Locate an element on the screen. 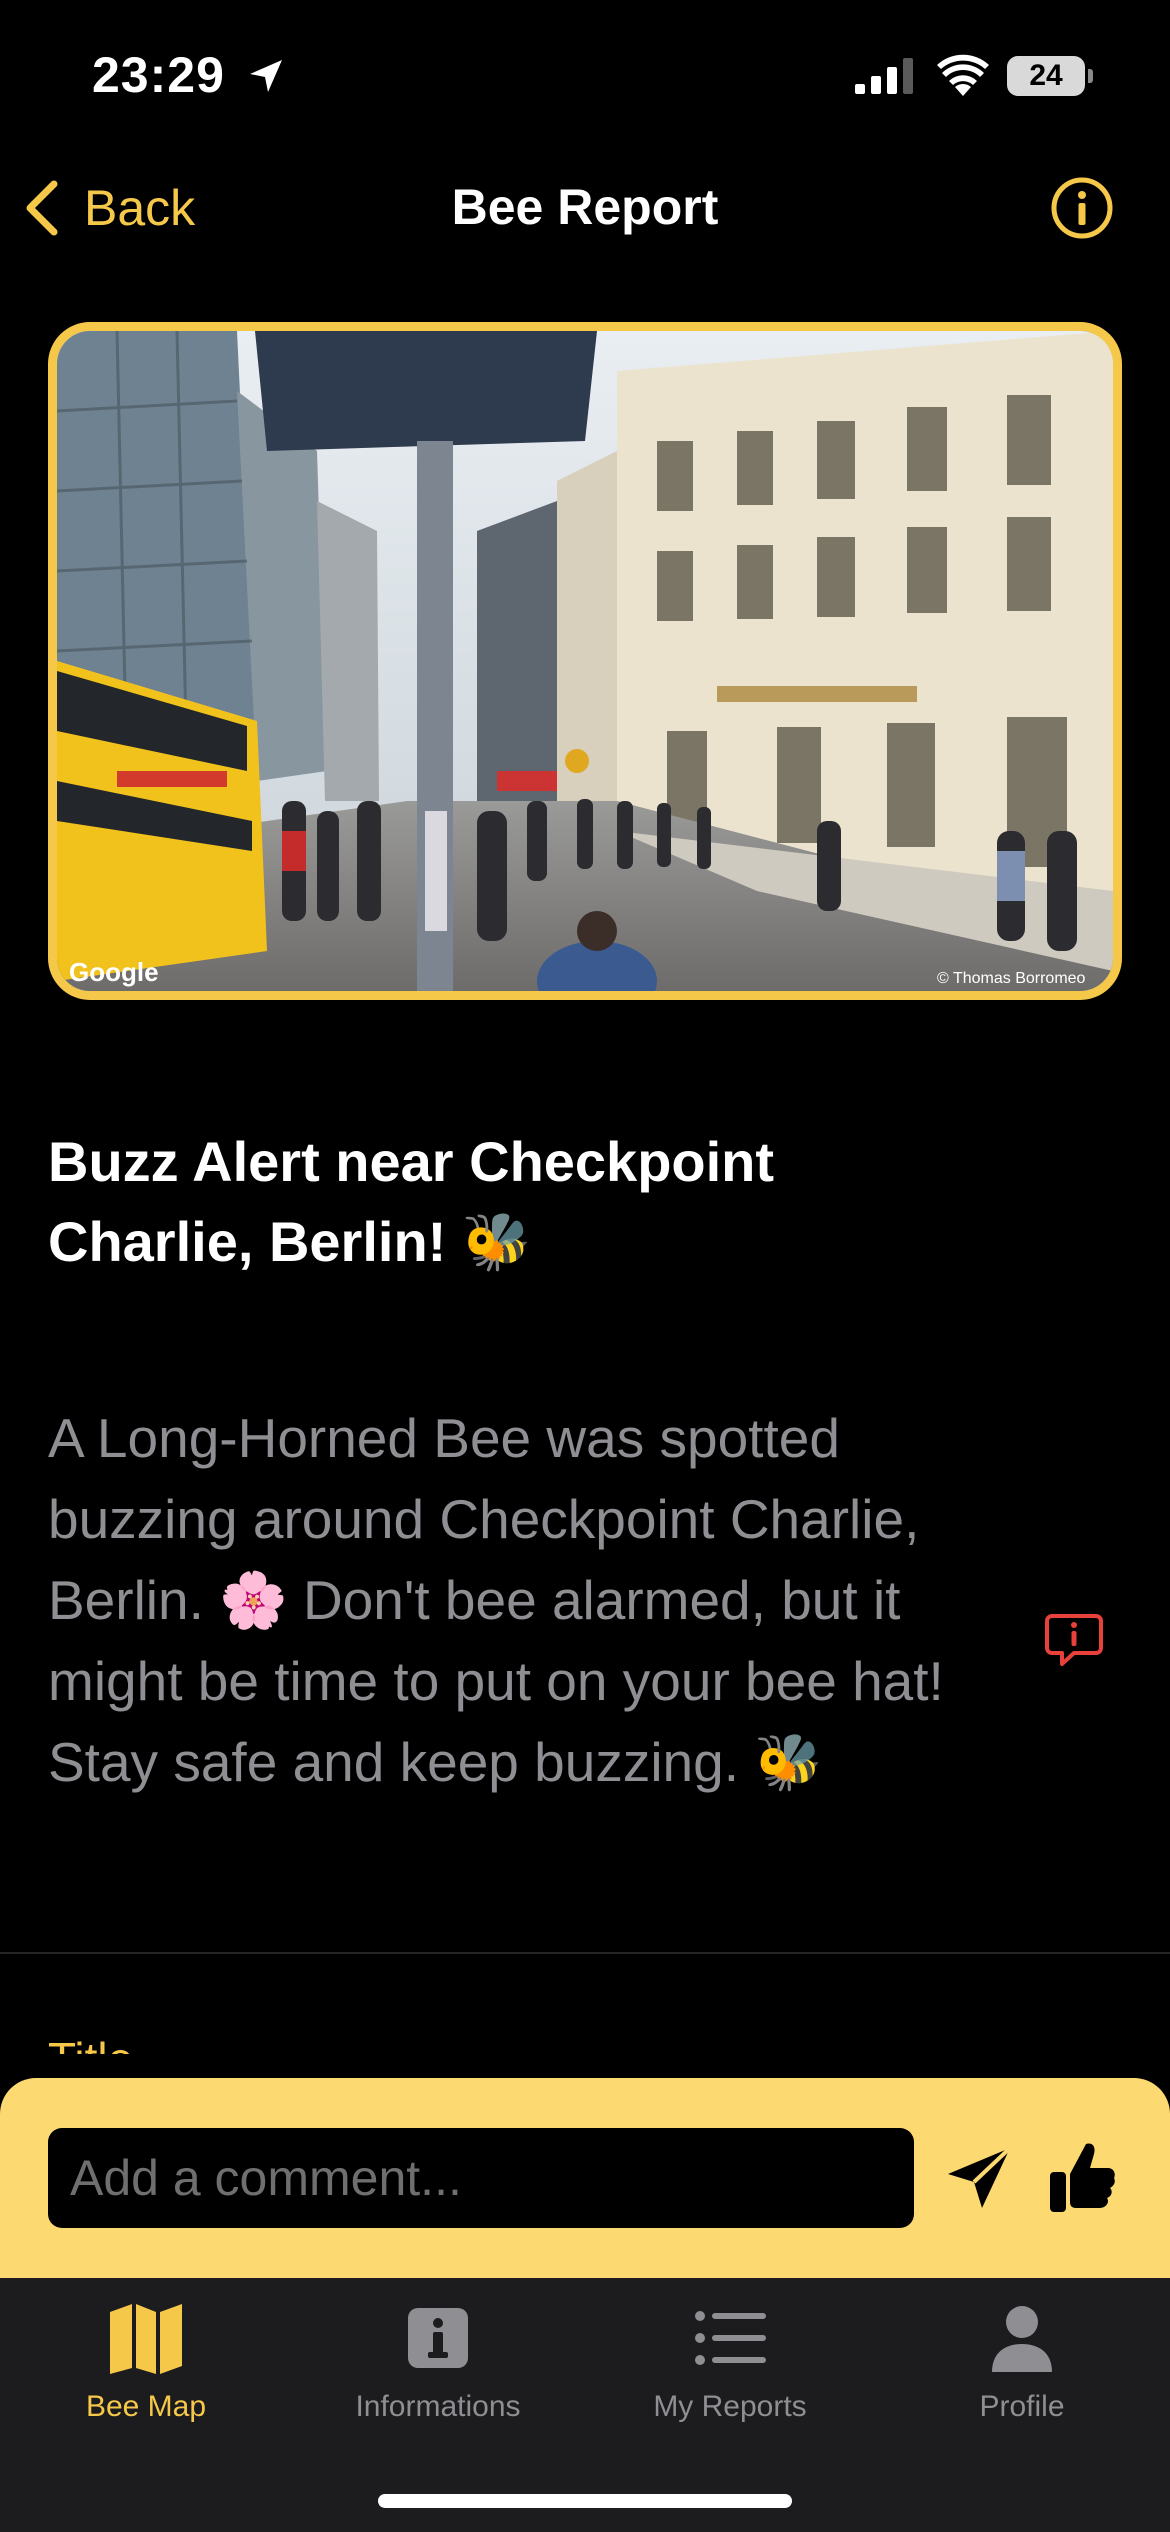  status-time: 23:29 is located at coordinates (158, 75).